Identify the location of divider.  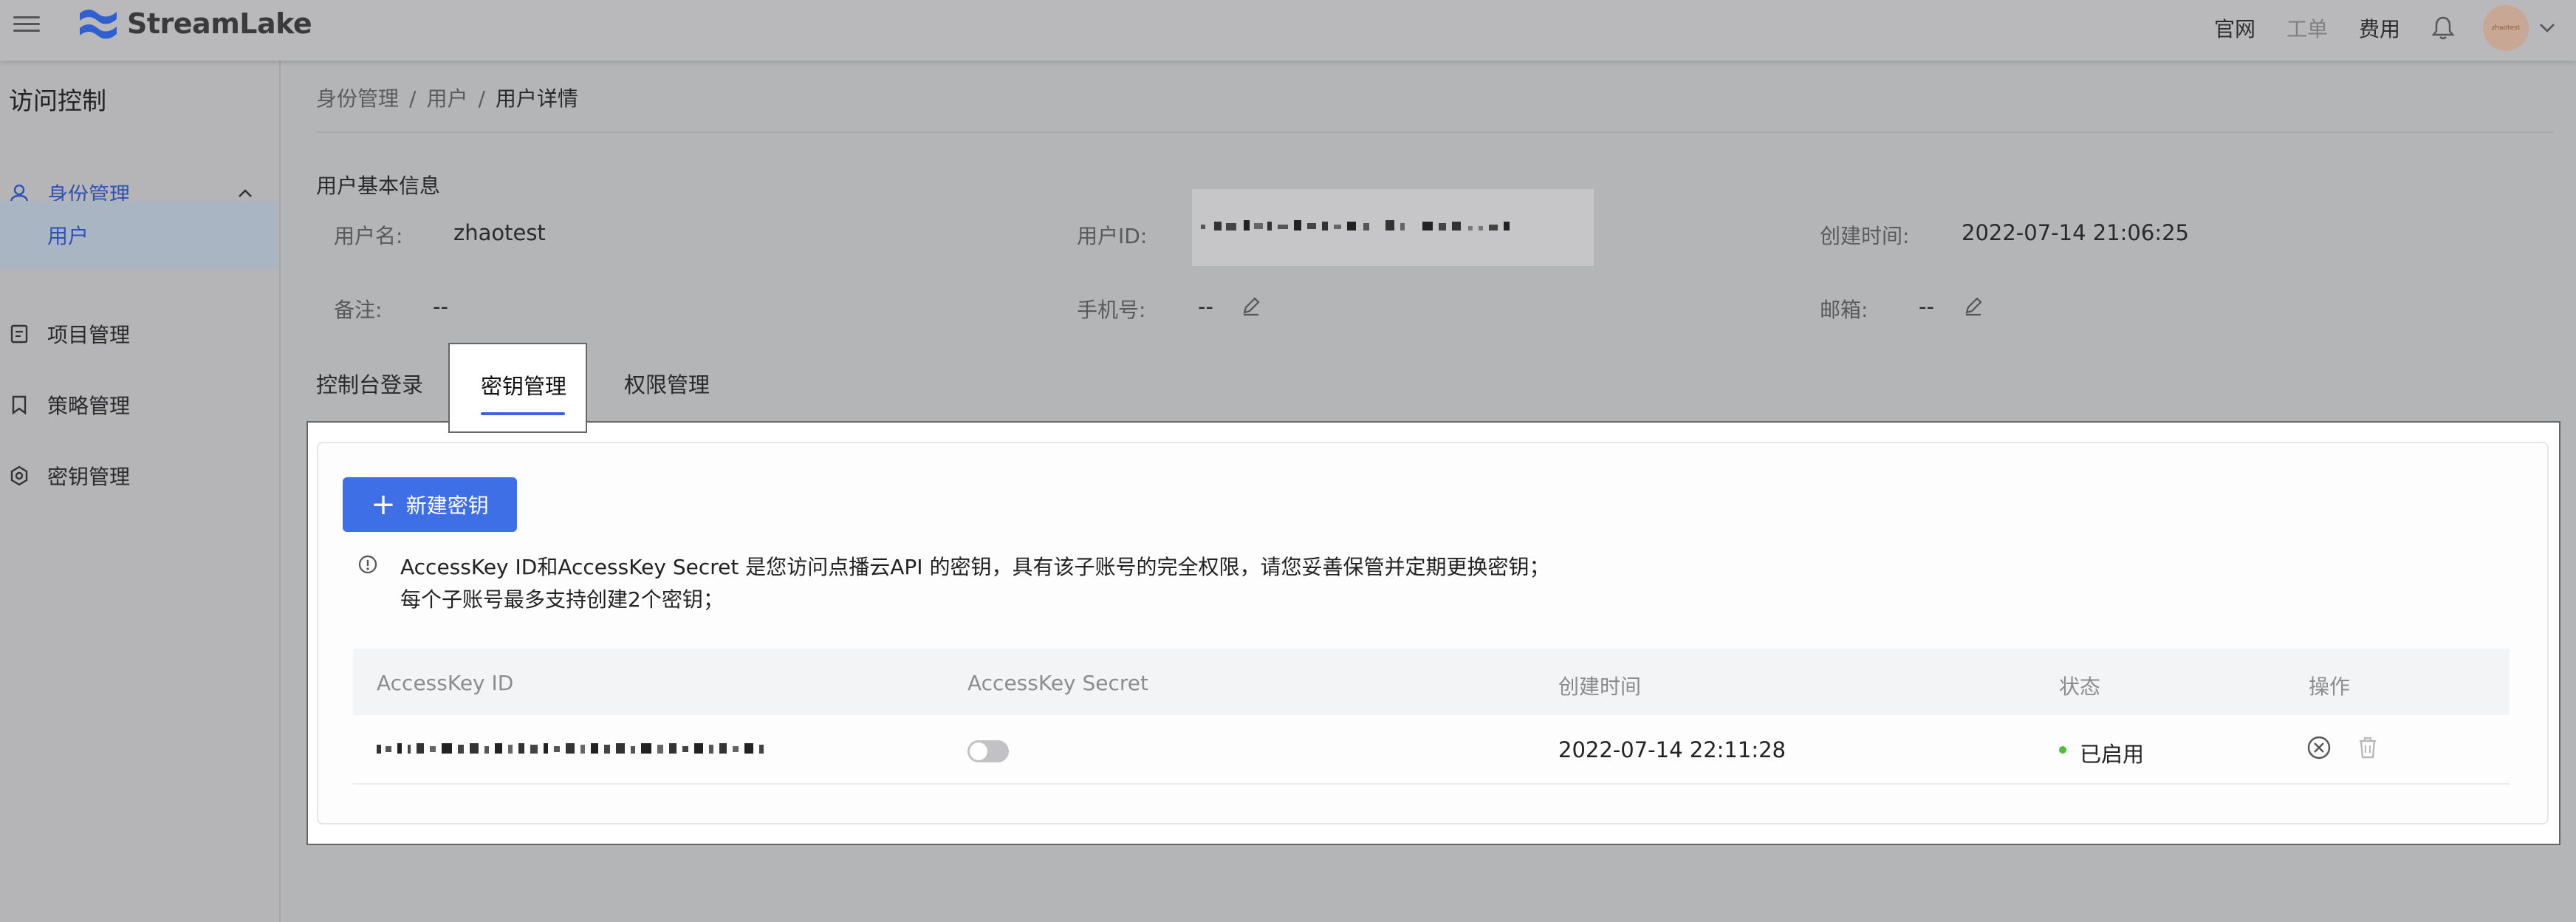
(1435, 132).